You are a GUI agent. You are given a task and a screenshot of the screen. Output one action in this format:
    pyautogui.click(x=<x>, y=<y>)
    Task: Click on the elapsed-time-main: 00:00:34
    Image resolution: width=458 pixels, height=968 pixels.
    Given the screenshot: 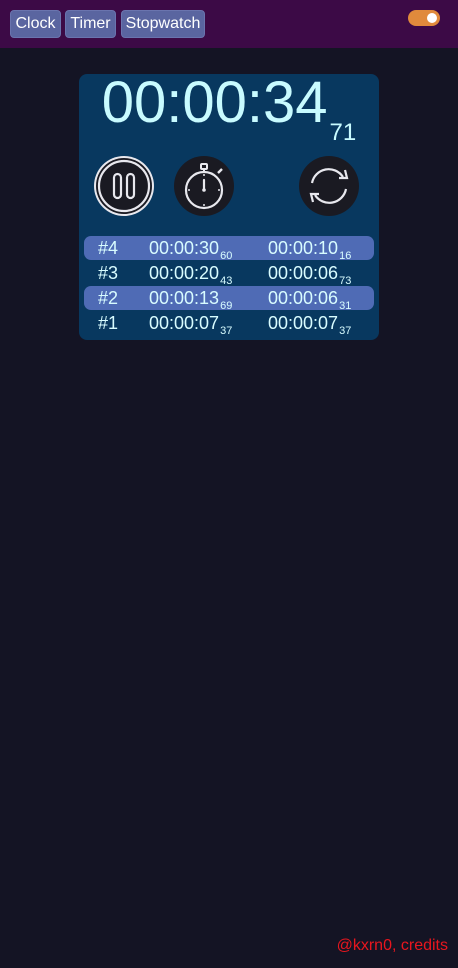 What is the action you would take?
    pyautogui.click(x=214, y=102)
    